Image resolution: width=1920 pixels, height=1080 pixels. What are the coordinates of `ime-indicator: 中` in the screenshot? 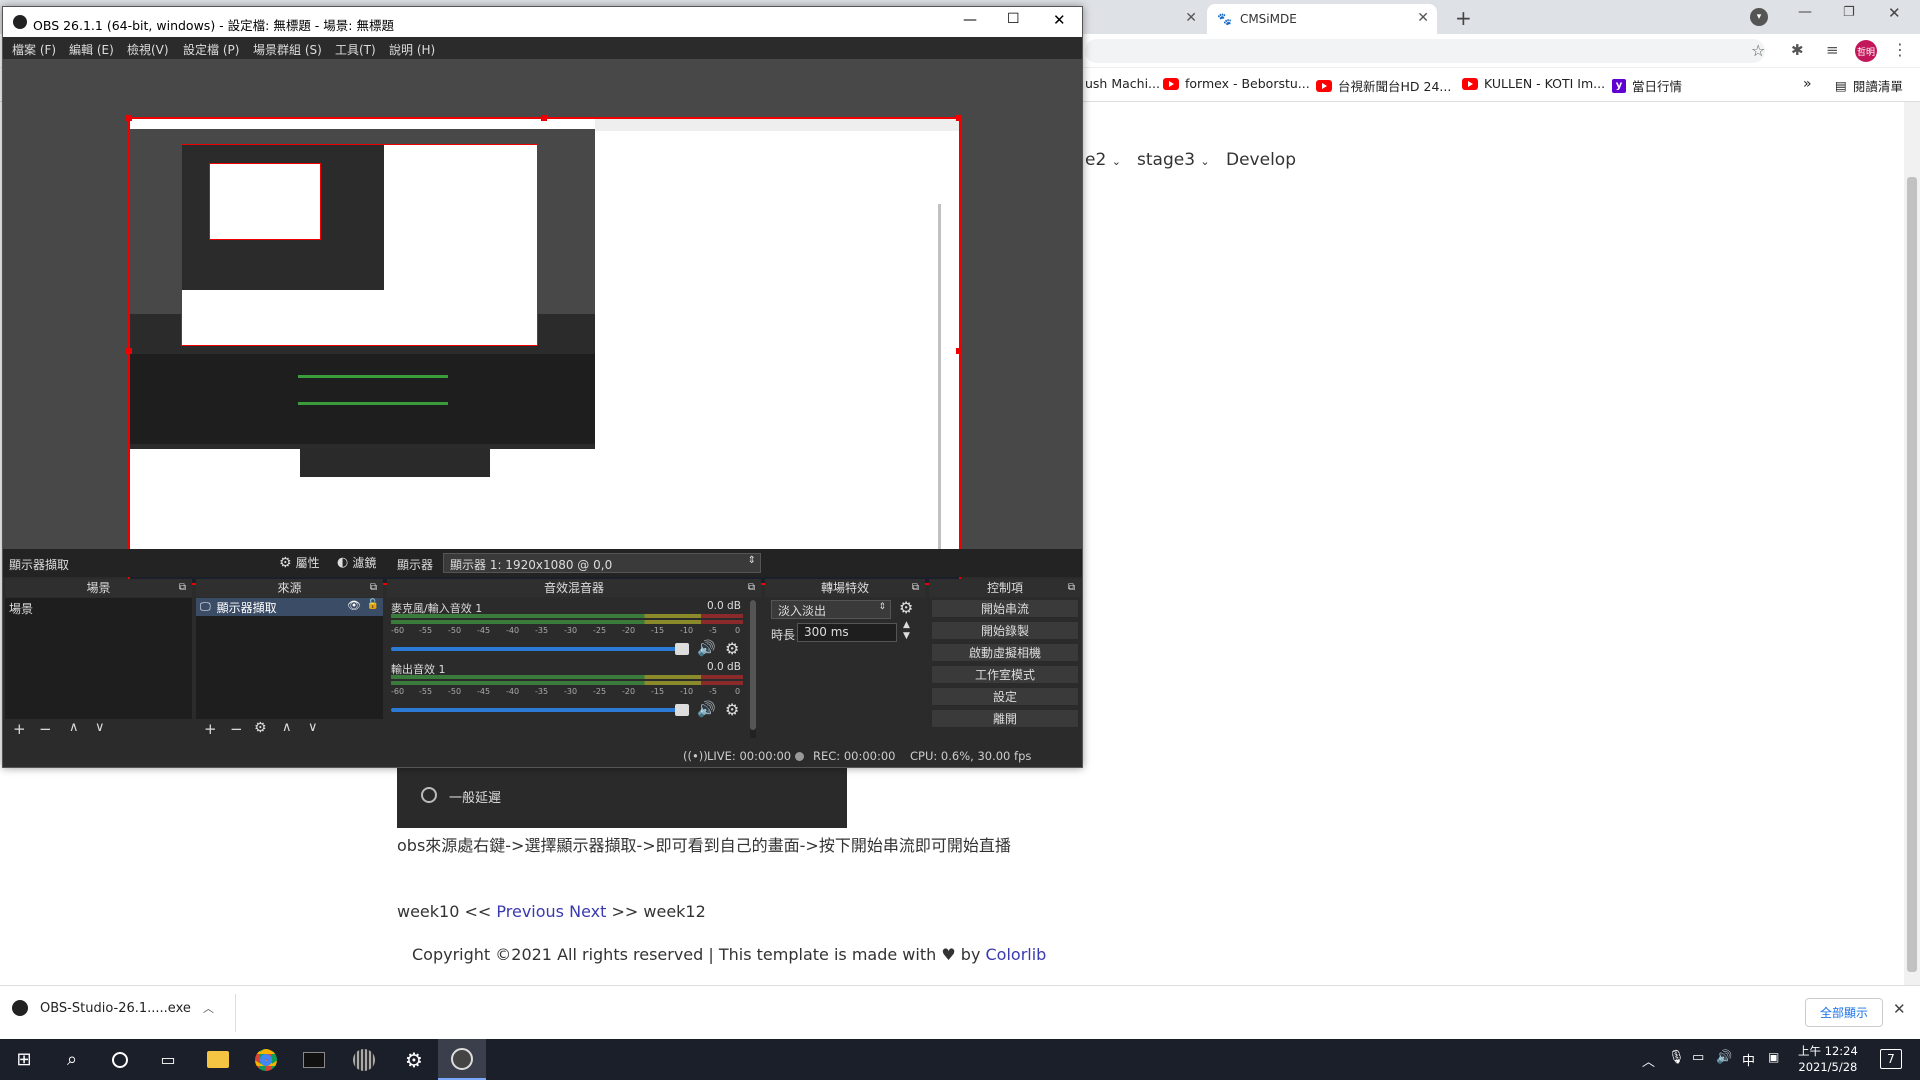 It's located at (1748, 1059).